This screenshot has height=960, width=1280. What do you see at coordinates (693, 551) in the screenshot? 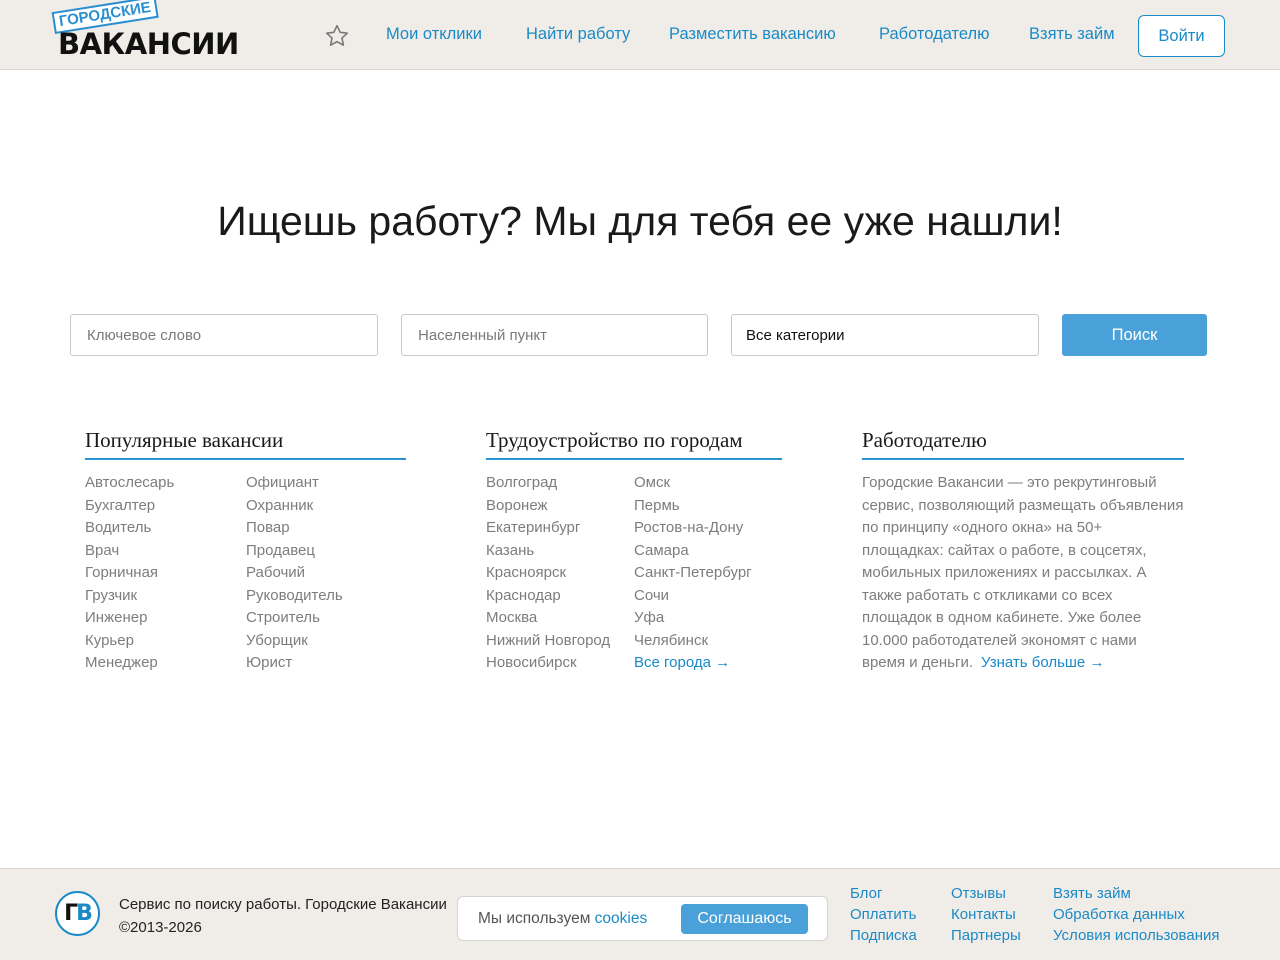
I see `city-link: Самара` at bounding box center [693, 551].